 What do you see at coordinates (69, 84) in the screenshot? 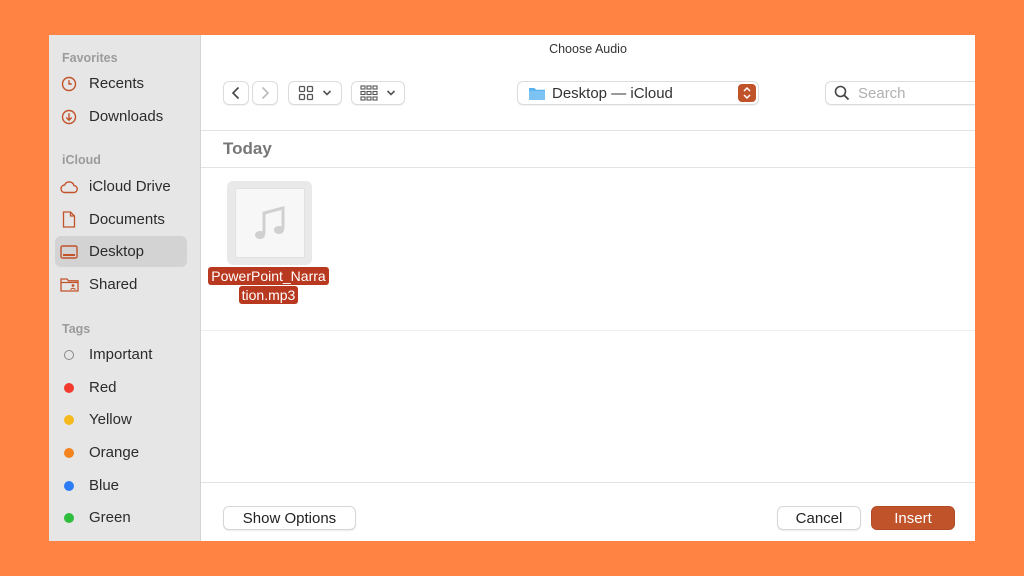
I see `clock-icon` at bounding box center [69, 84].